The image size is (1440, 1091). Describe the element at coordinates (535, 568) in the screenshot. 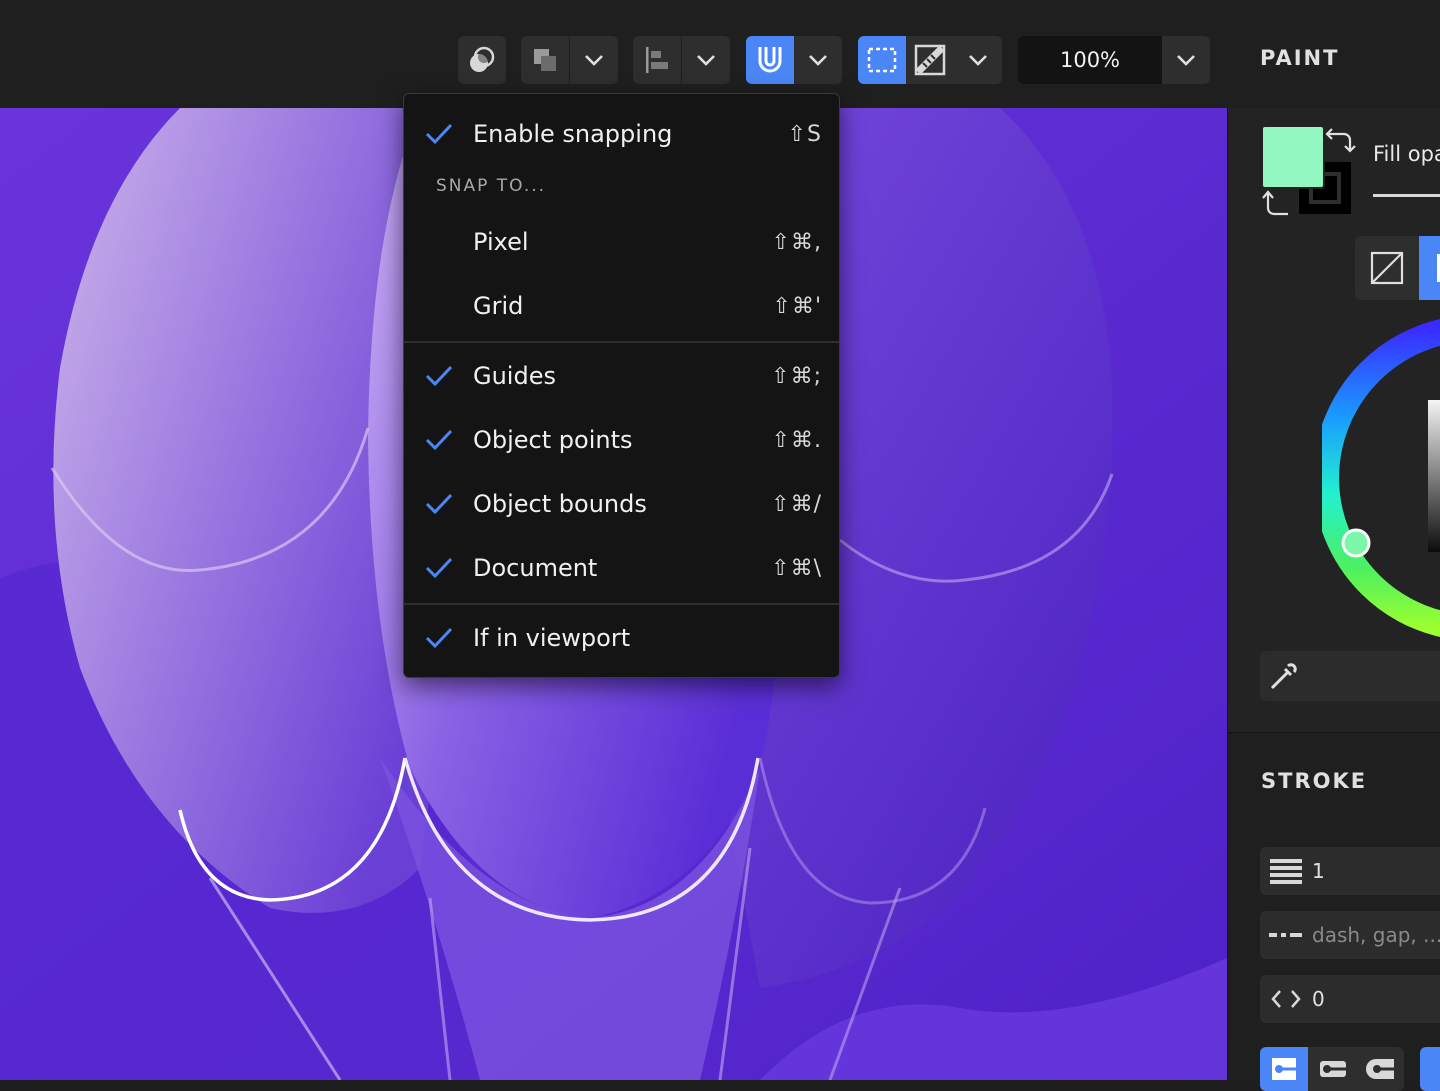

I see `menu-item-label: Document` at that location.